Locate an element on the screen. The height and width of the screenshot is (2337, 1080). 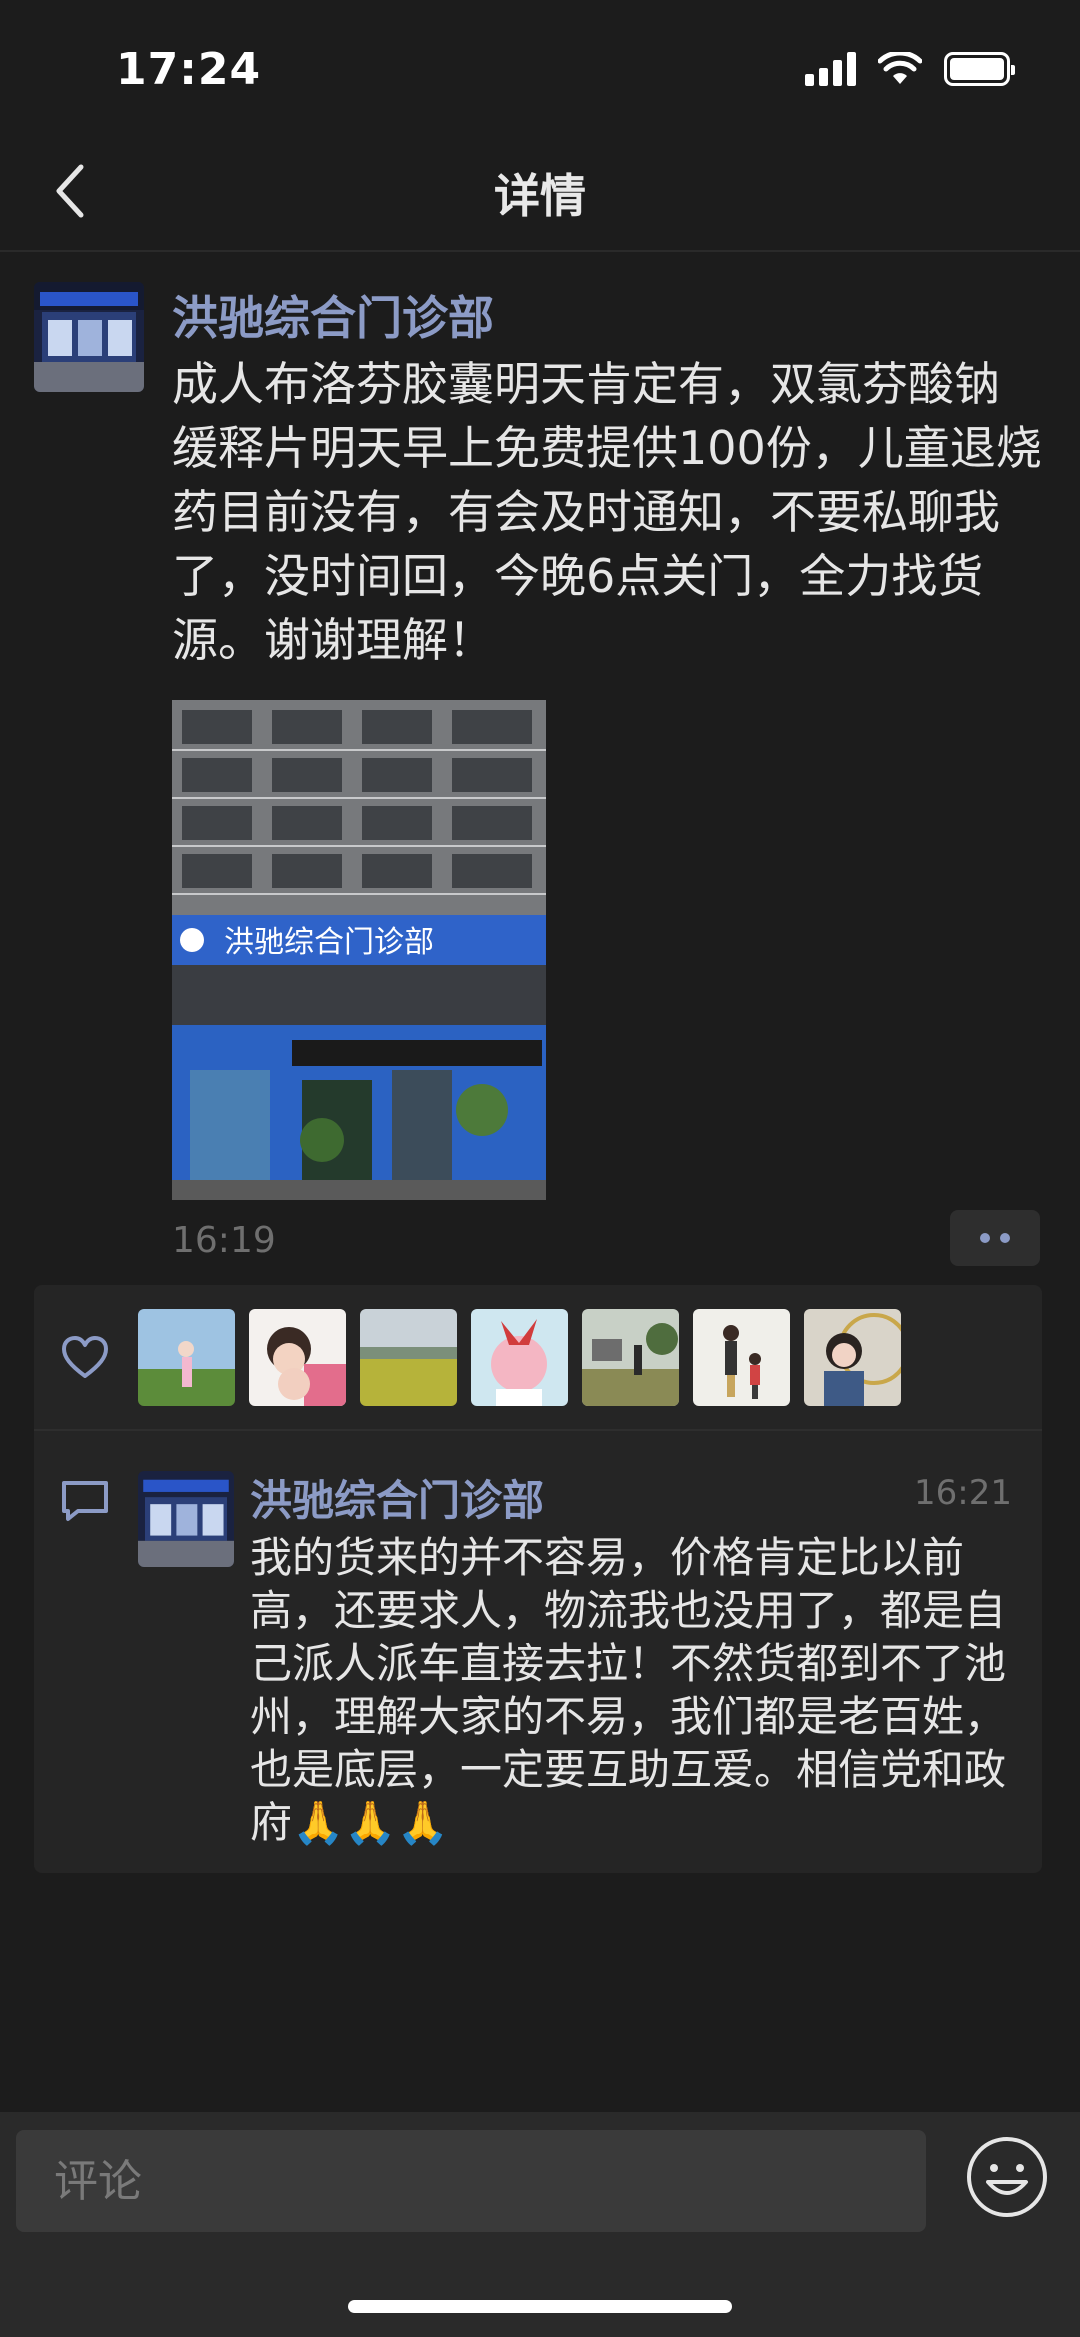
nav-divider is located at coordinates (540, 251).